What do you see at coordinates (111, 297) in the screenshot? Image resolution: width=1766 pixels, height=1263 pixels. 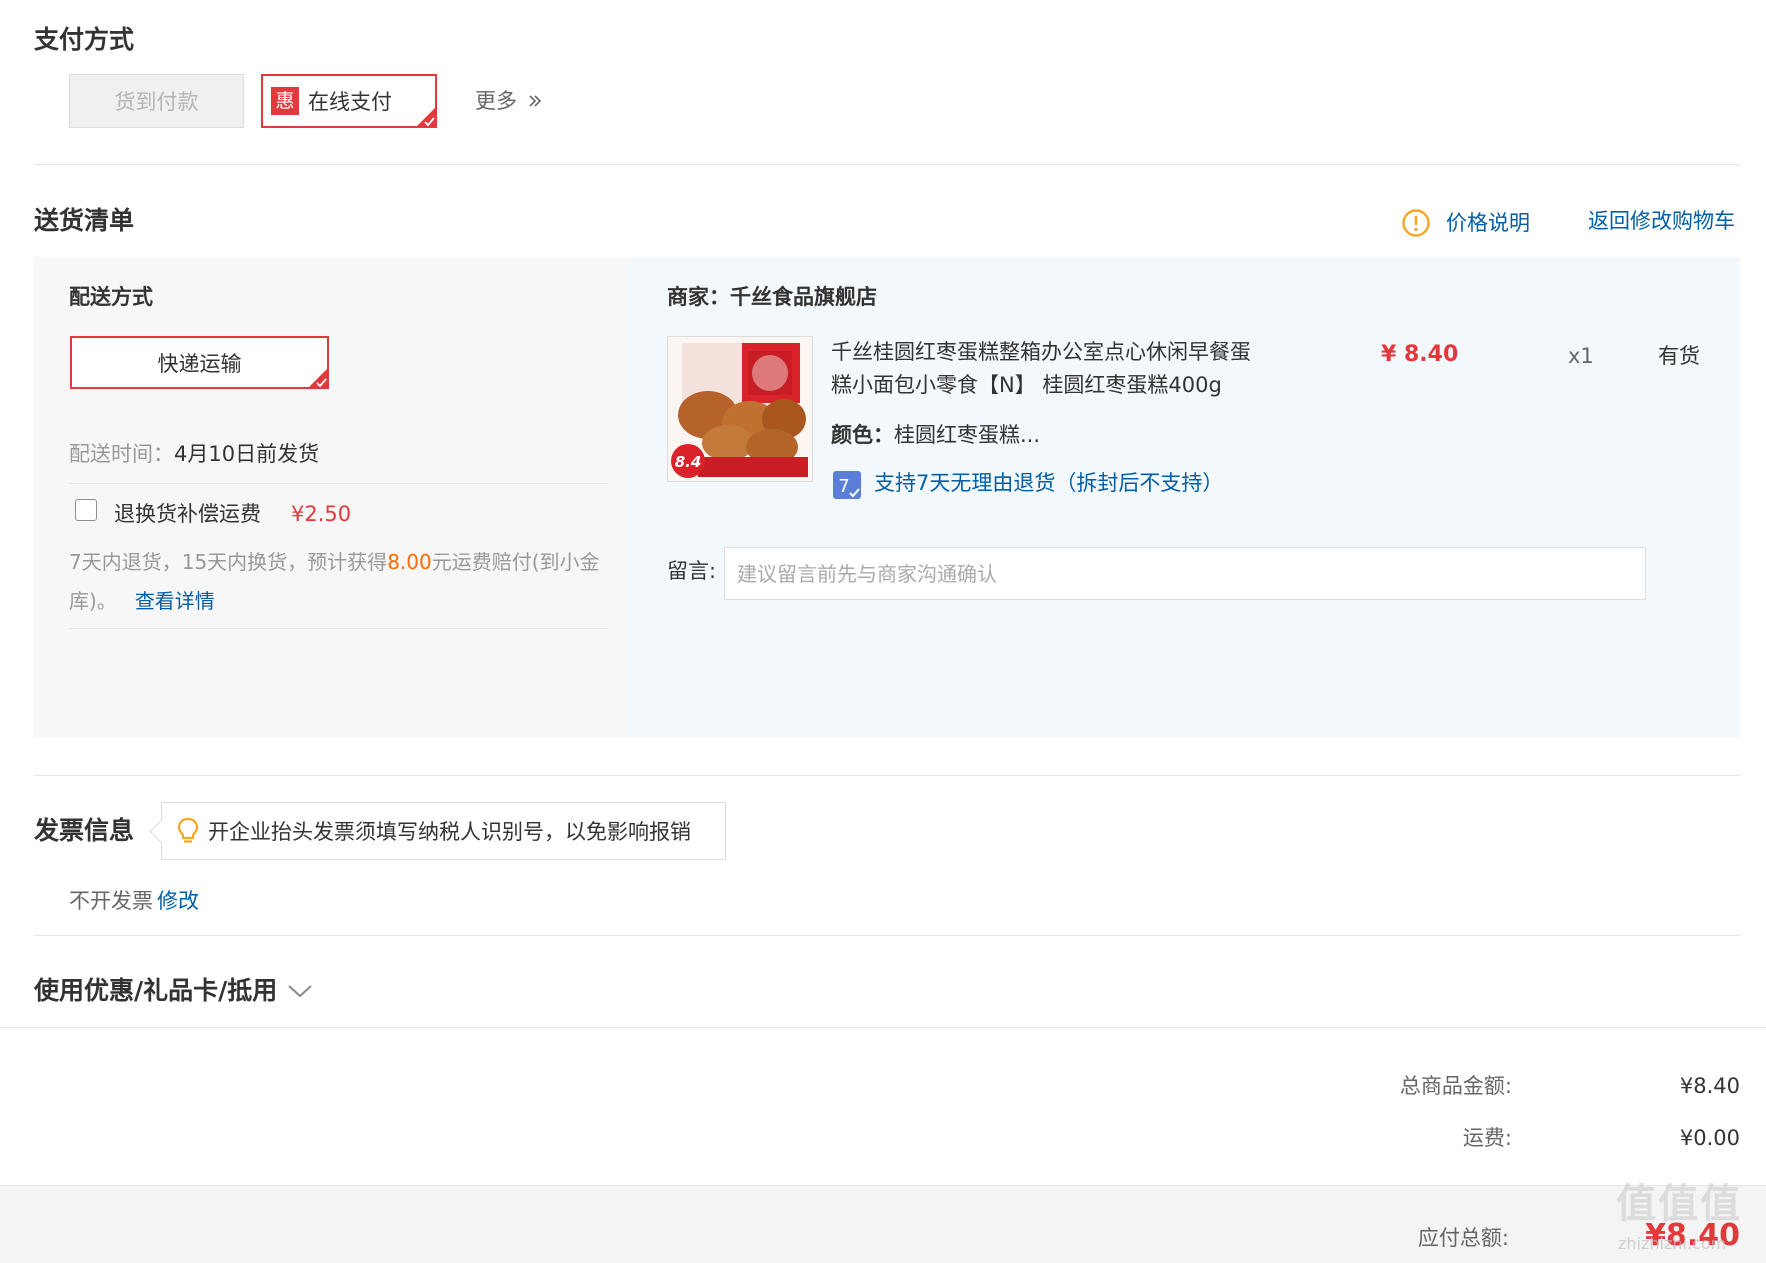 I see `shipping-method-title: 配送方式` at bounding box center [111, 297].